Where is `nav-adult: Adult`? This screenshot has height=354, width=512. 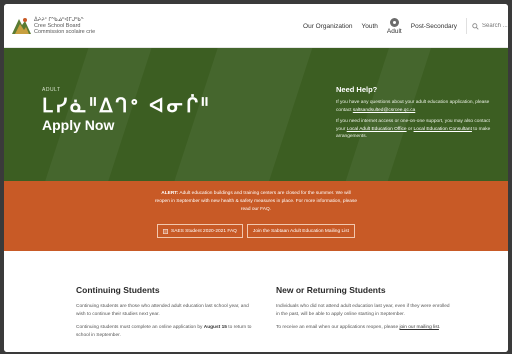
nav-adult: Adult is located at coordinates (394, 26).